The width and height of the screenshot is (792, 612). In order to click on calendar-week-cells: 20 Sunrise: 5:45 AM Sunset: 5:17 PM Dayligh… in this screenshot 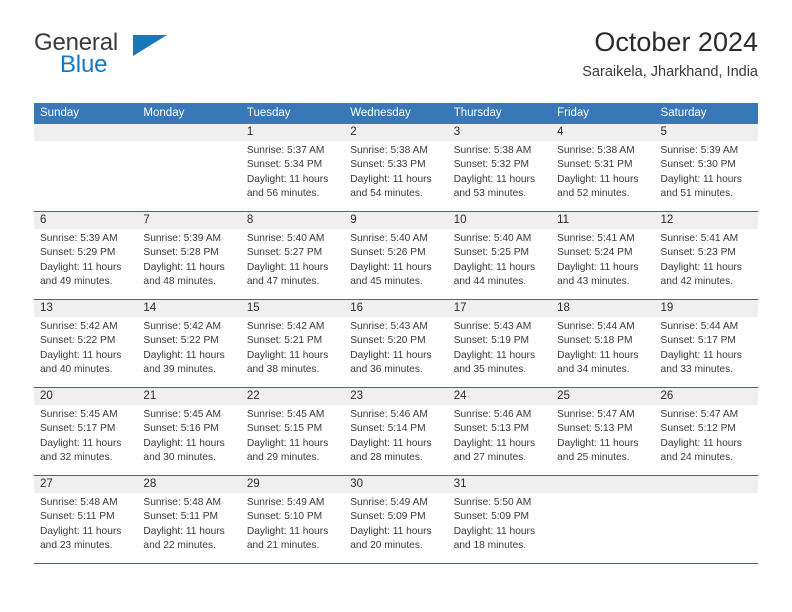, I will do `click(396, 431)`.